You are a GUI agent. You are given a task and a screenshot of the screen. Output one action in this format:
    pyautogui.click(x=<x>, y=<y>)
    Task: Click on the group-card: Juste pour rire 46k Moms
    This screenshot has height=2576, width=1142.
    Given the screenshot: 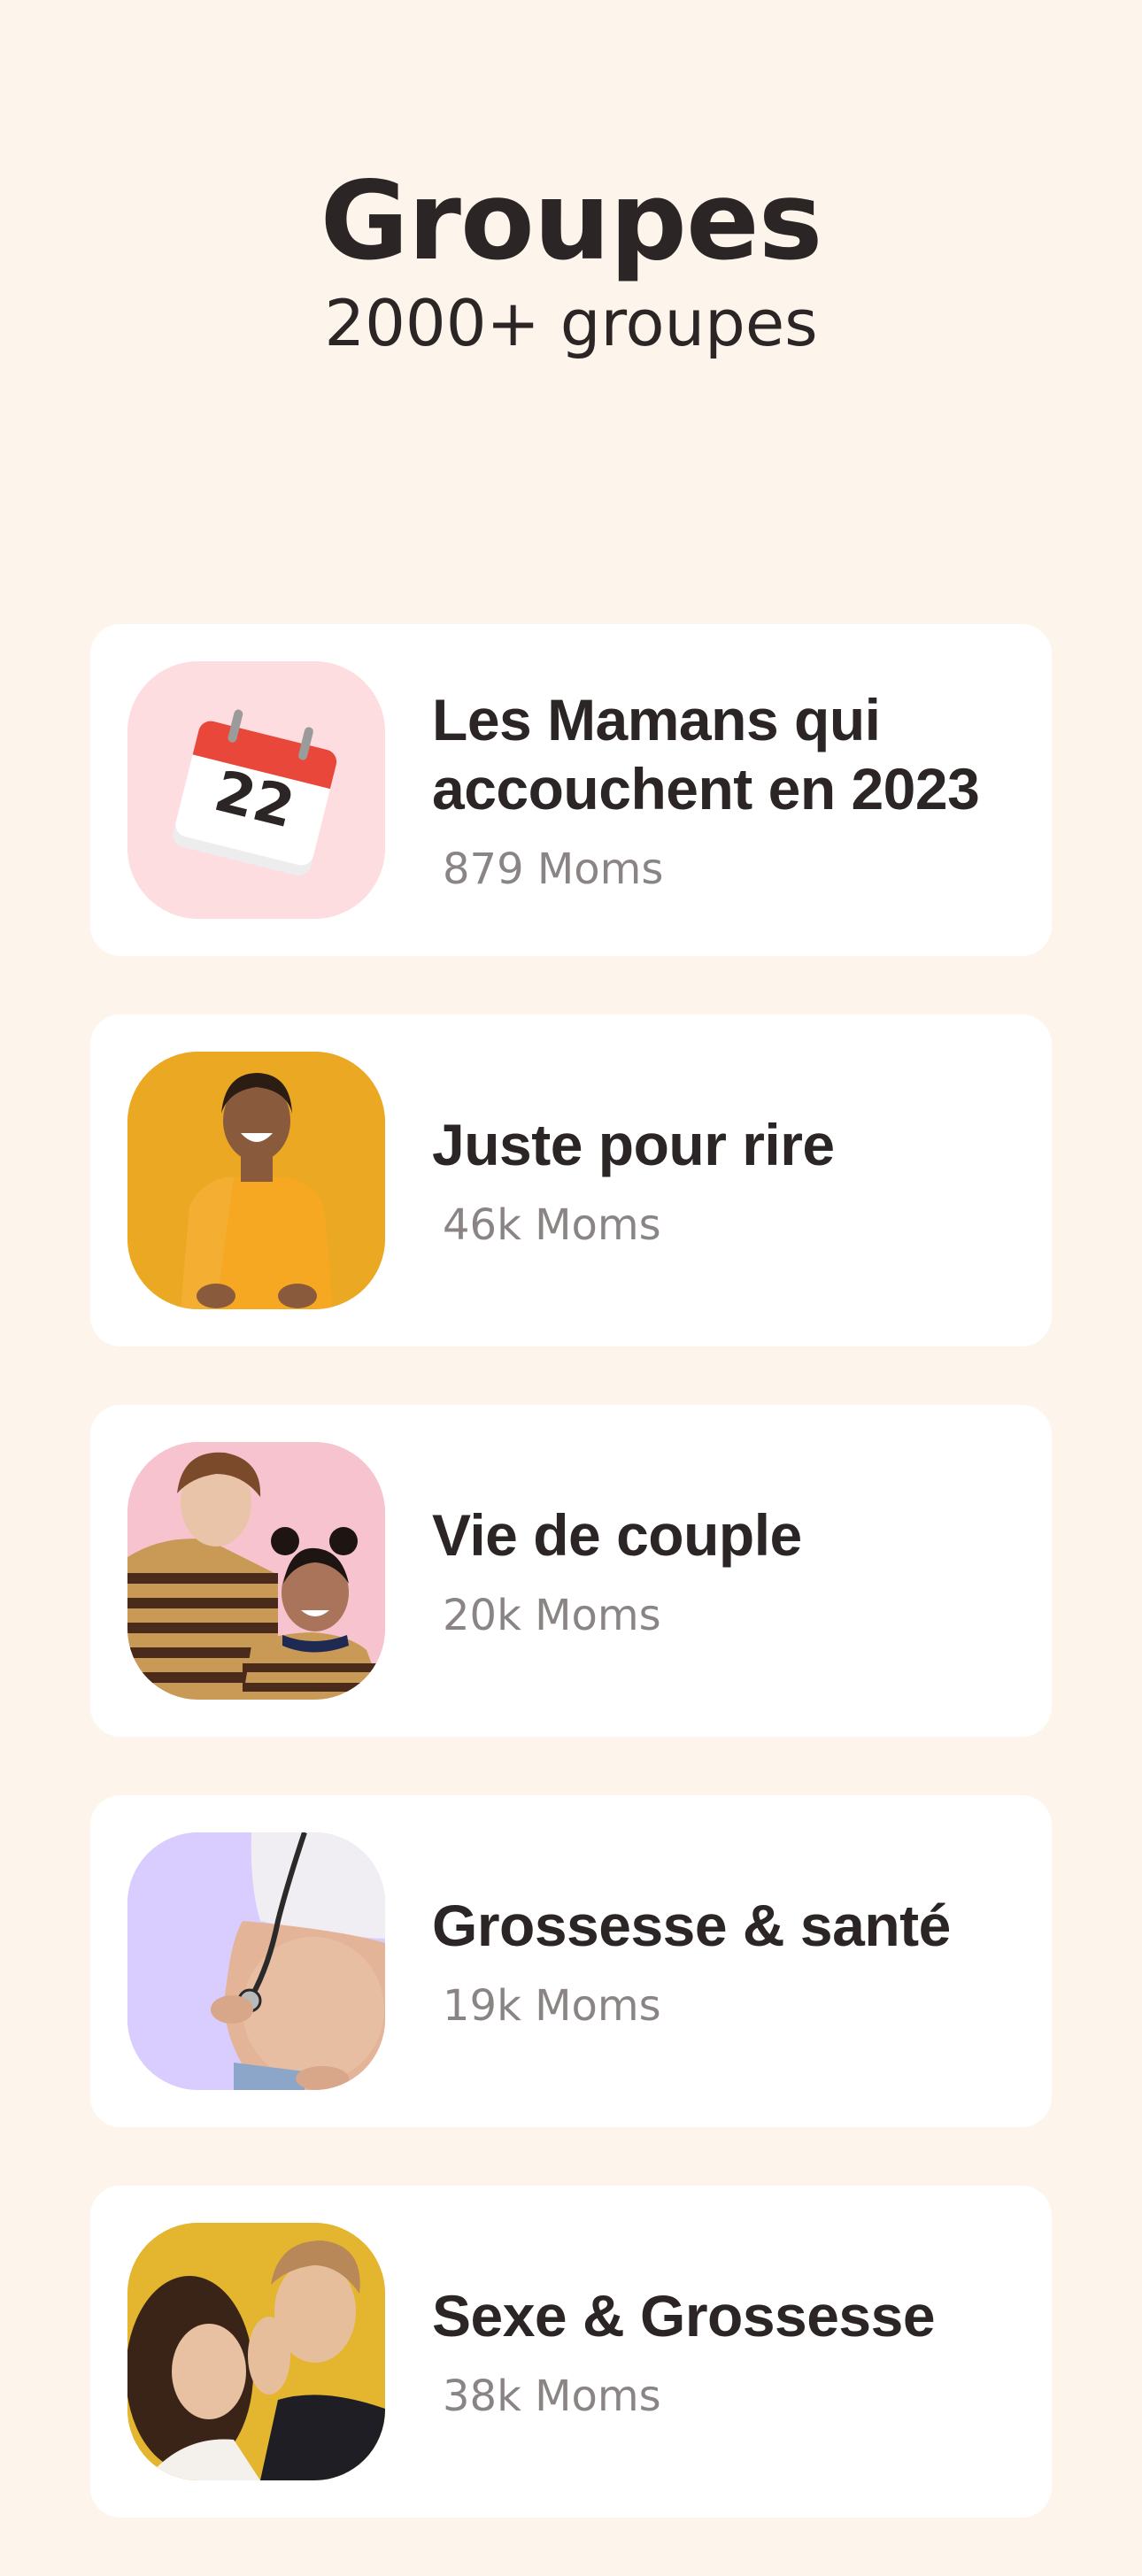 What is the action you would take?
    pyautogui.click(x=571, y=1180)
    